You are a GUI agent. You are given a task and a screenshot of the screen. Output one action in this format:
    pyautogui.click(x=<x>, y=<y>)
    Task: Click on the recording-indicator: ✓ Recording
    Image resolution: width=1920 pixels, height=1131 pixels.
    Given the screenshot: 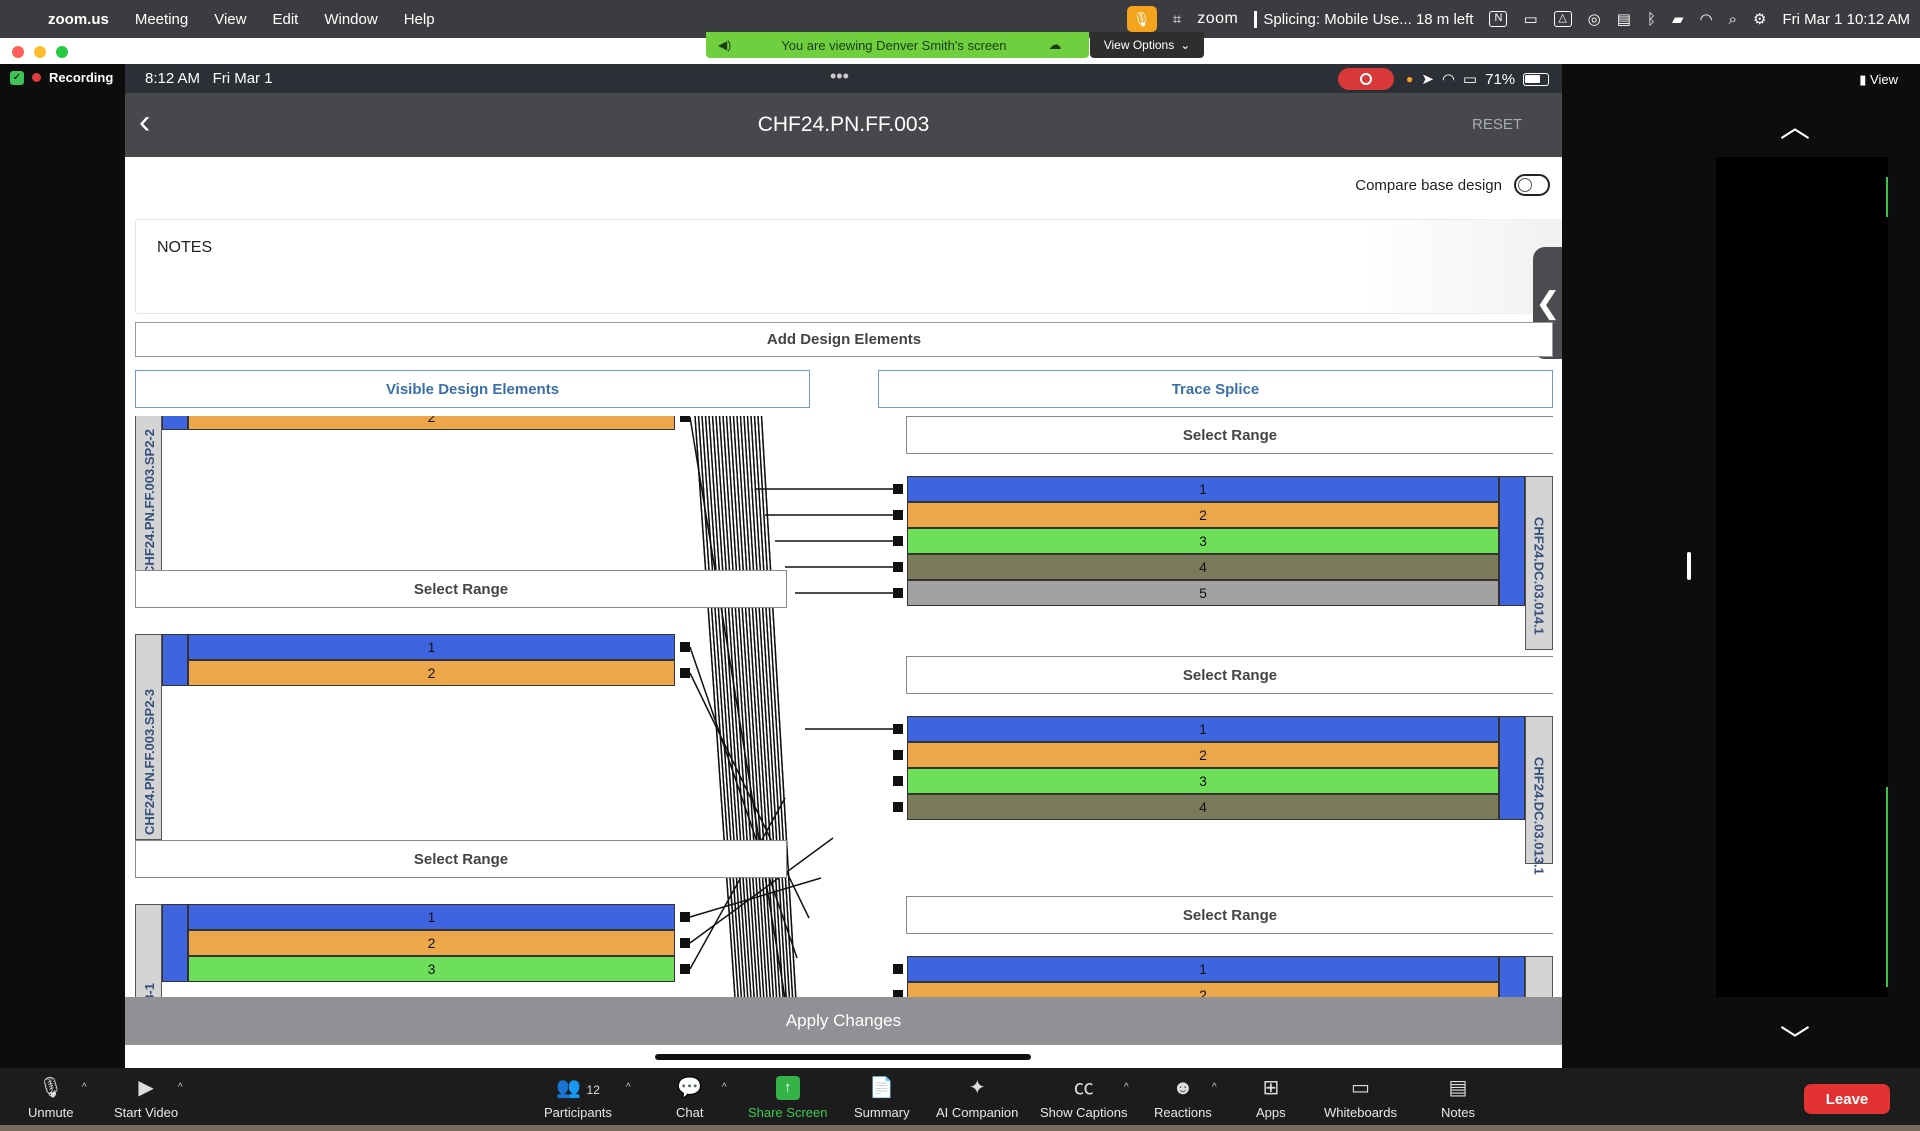 What is the action you would take?
    pyautogui.click(x=61, y=77)
    